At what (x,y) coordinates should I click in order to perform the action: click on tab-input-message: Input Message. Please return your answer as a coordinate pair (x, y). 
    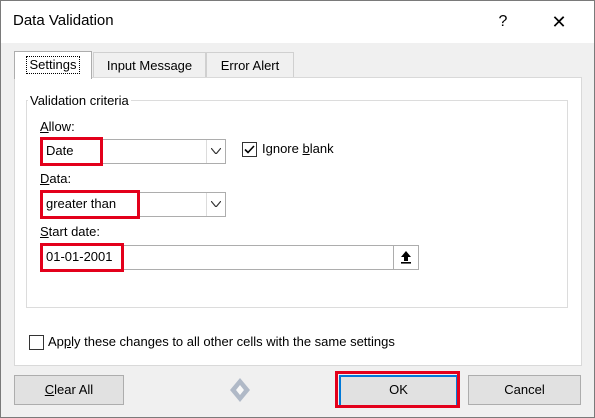
    Looking at the image, I should click on (149, 65).